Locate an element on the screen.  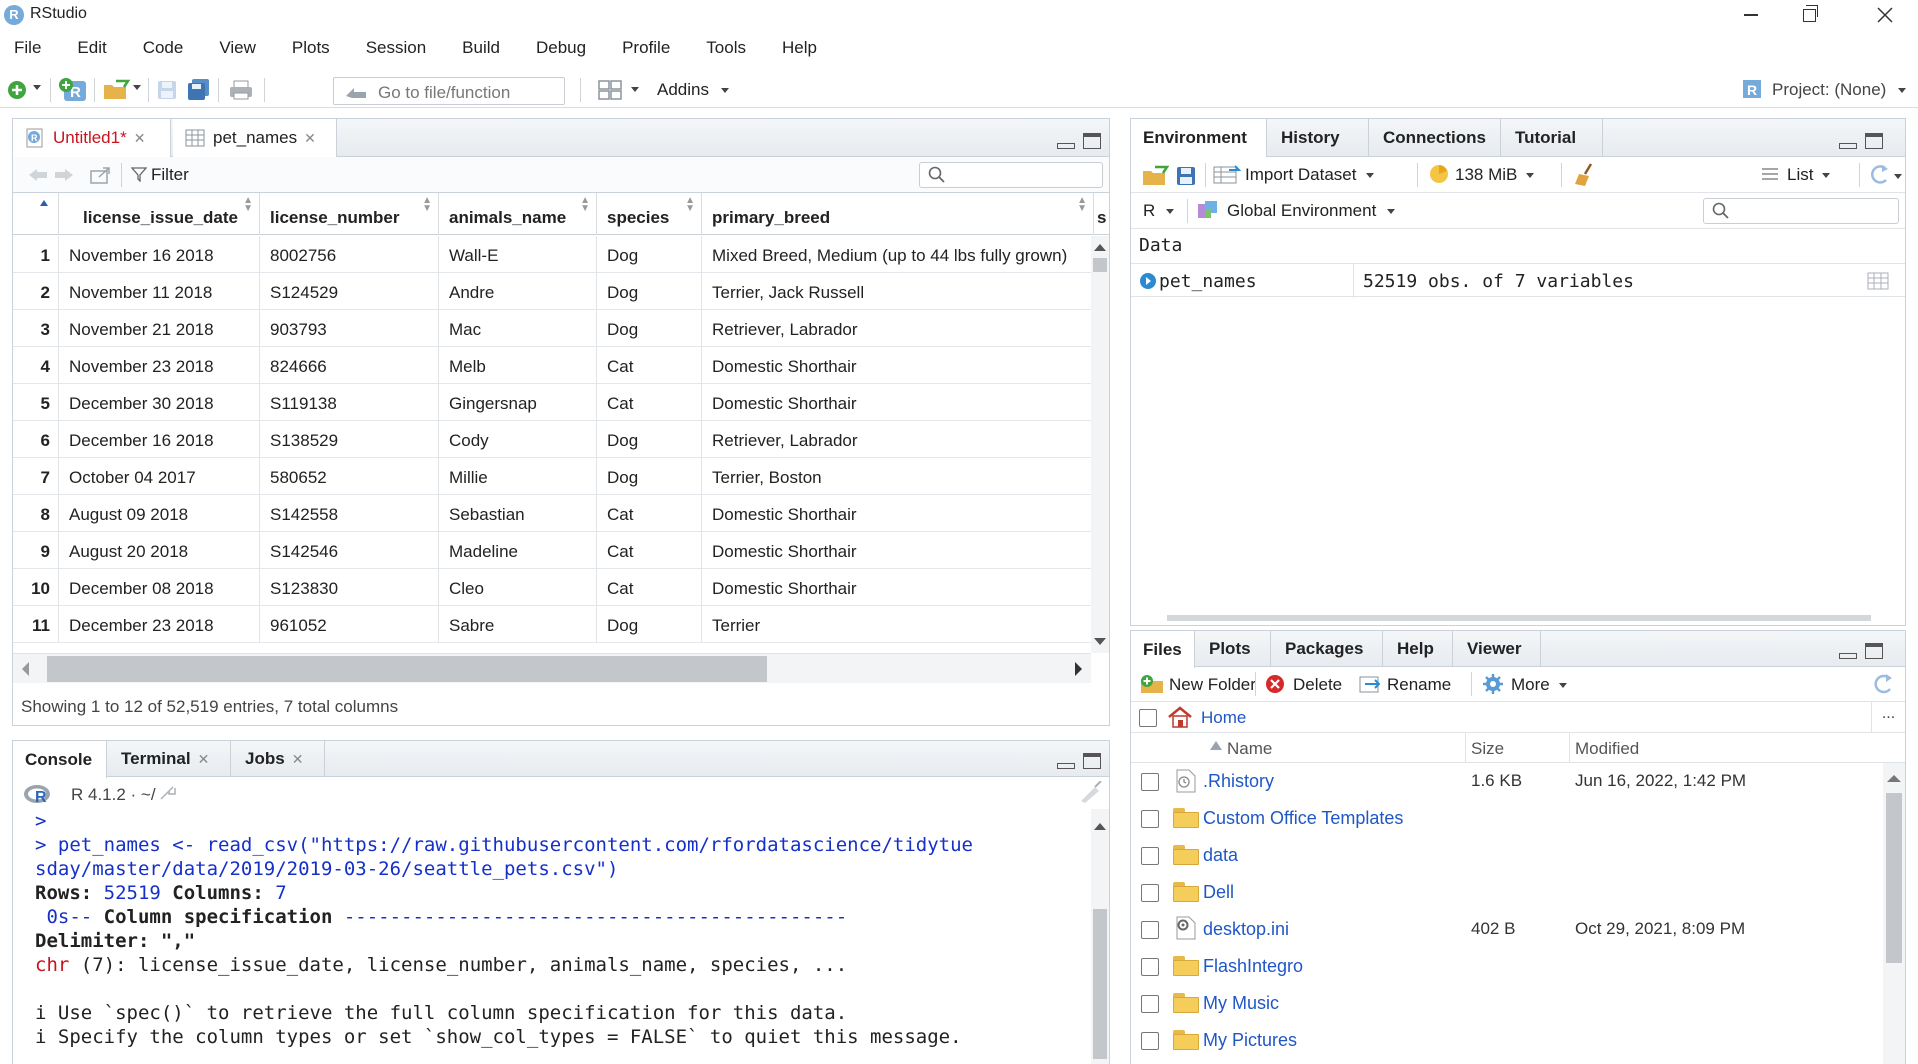
folder-row: data is located at coordinates (1507, 855).